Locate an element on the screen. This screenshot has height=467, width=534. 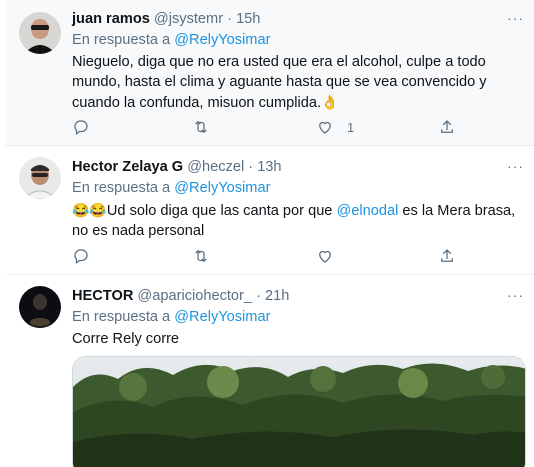
like-button: 1 is located at coordinates (335, 127).